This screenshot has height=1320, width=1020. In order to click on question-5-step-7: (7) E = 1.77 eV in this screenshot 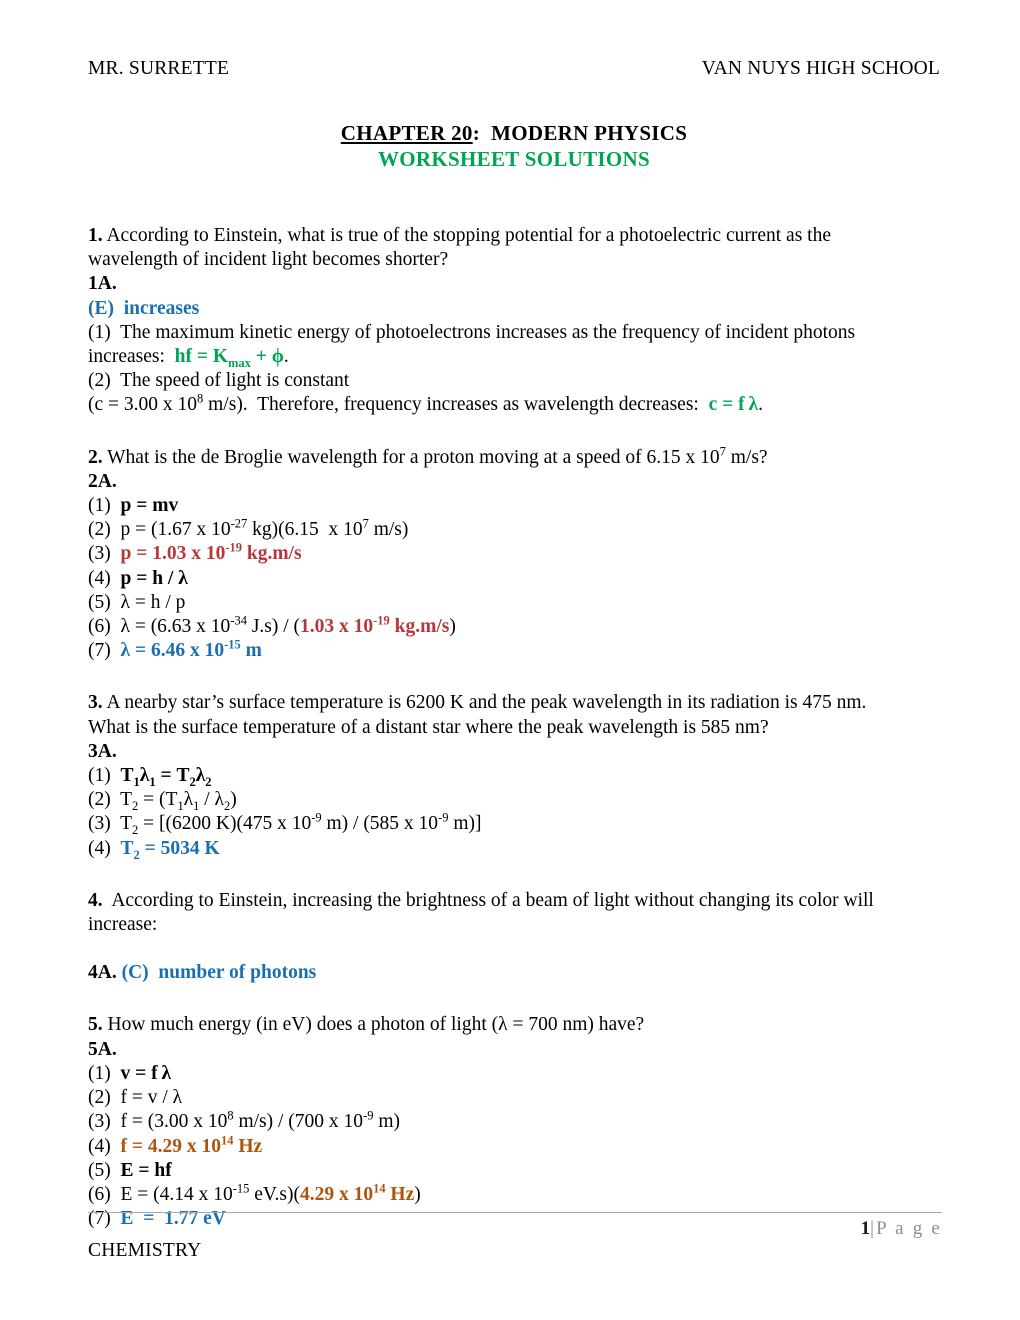, I will do `click(157, 1219)`.